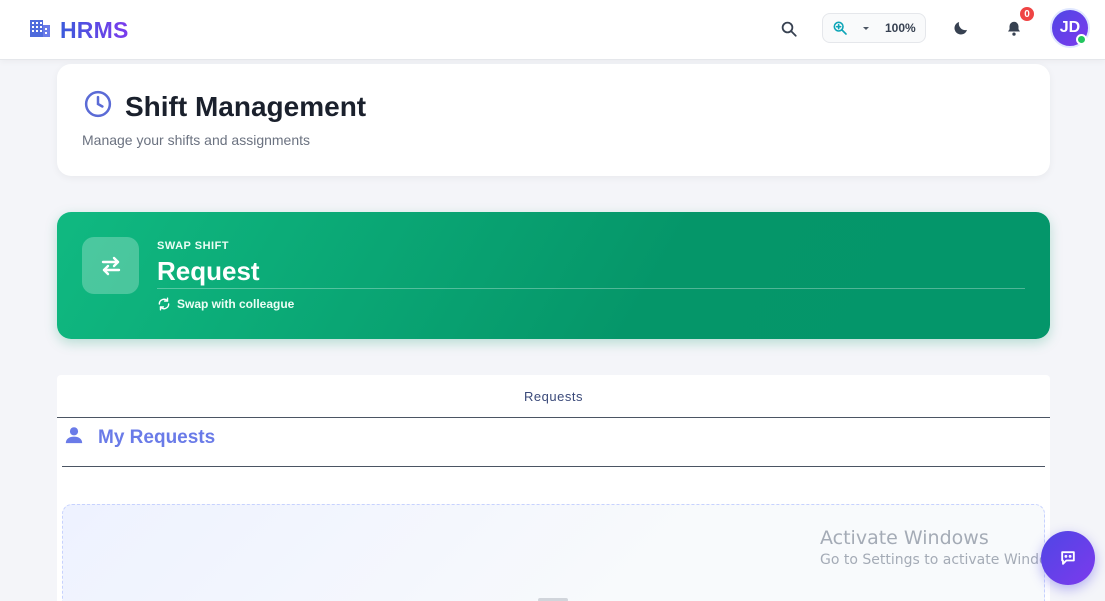 This screenshot has width=1105, height=601. Describe the element at coordinates (40, 30) in the screenshot. I see `building-icon` at that location.